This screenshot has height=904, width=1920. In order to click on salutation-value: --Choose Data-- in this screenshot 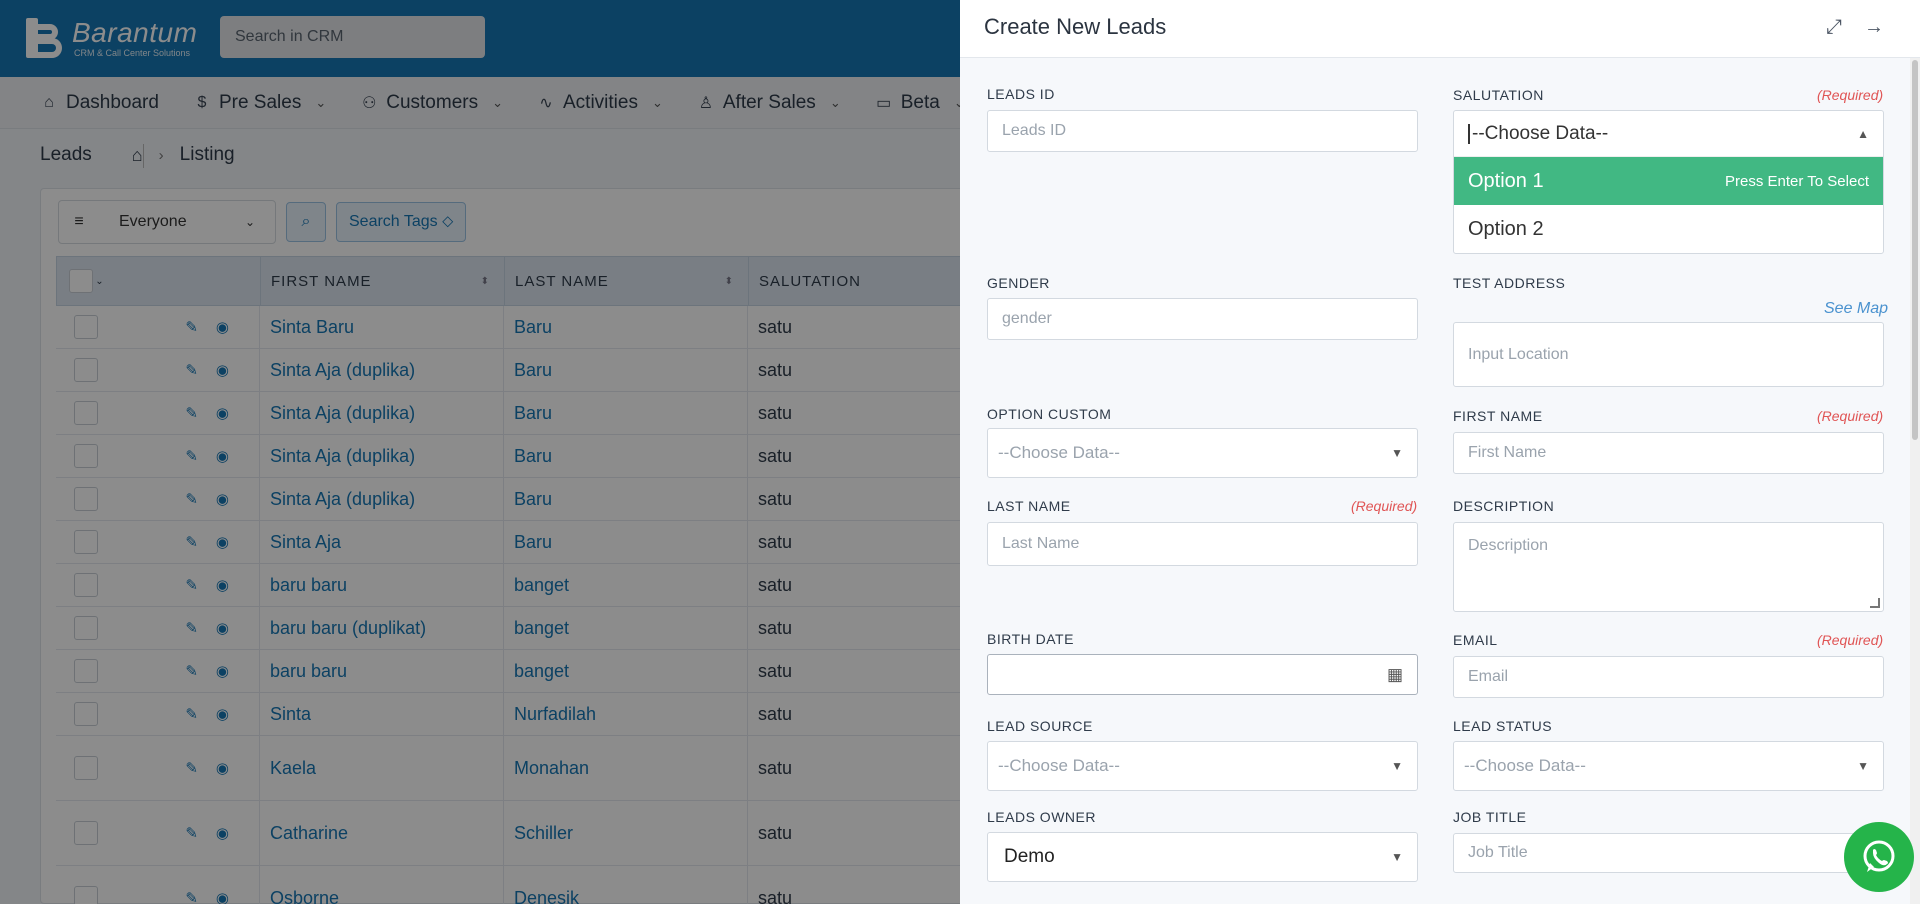, I will do `click(1540, 133)`.